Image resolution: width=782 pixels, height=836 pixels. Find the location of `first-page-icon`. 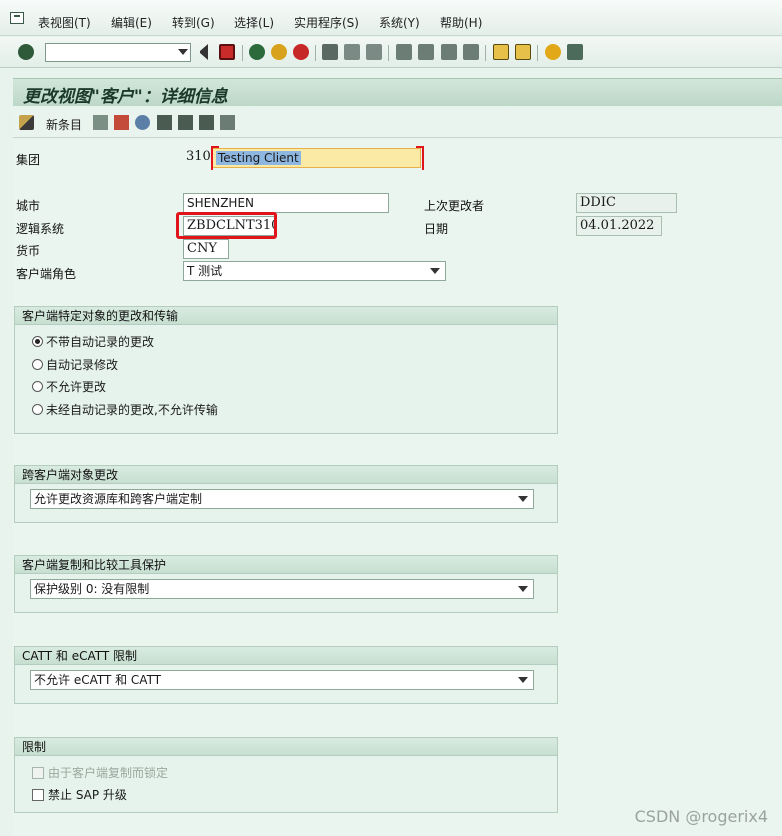

first-page-icon is located at coordinates (404, 52).